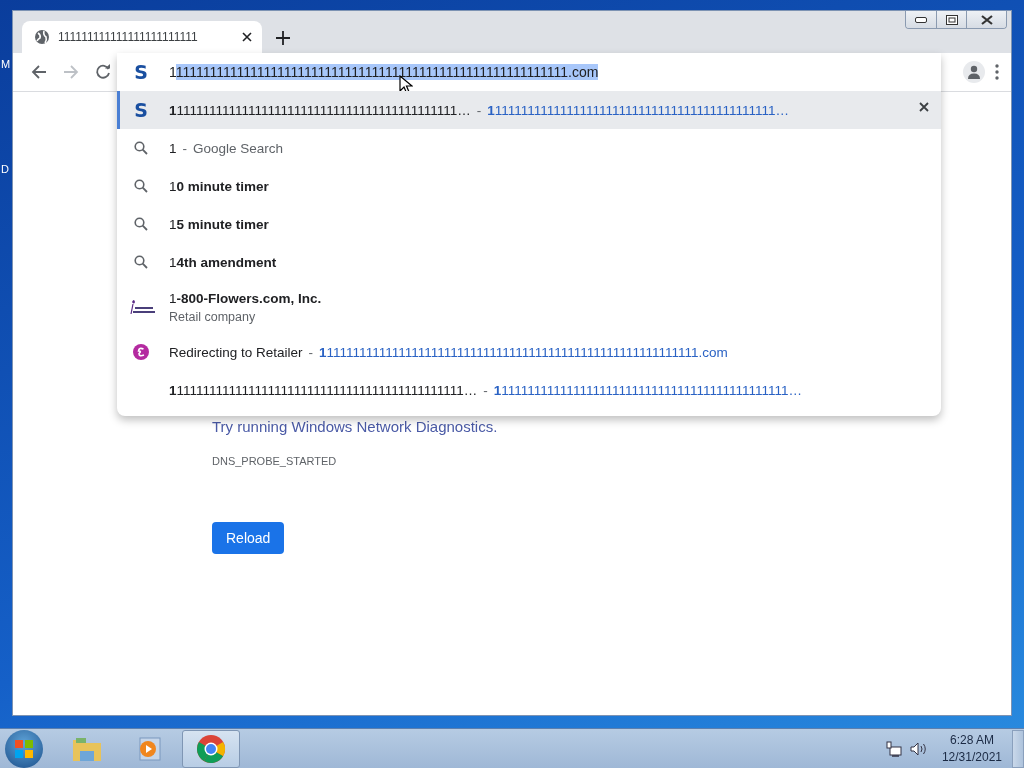 This screenshot has height=768, width=1024. I want to click on maximize-button, so click(951, 19).